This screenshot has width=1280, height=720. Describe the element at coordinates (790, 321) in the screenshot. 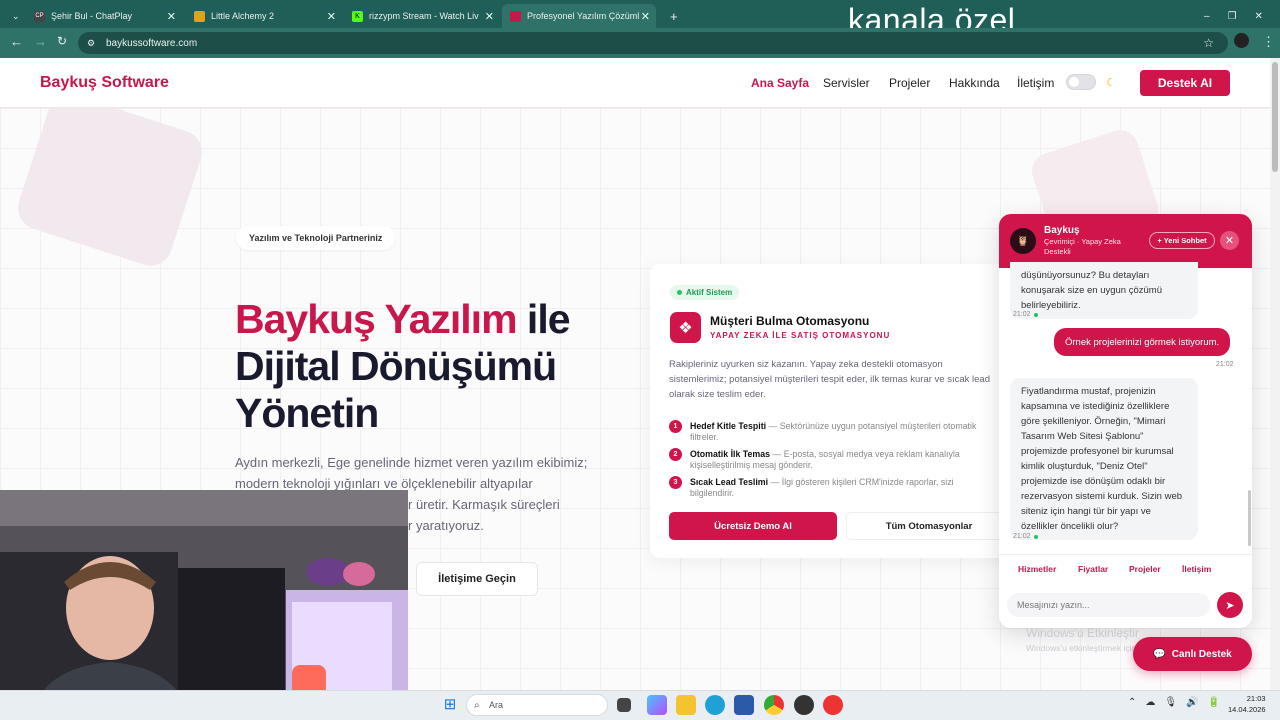

I see `card-title: Müşteri Bulma Otomasyonu` at that location.